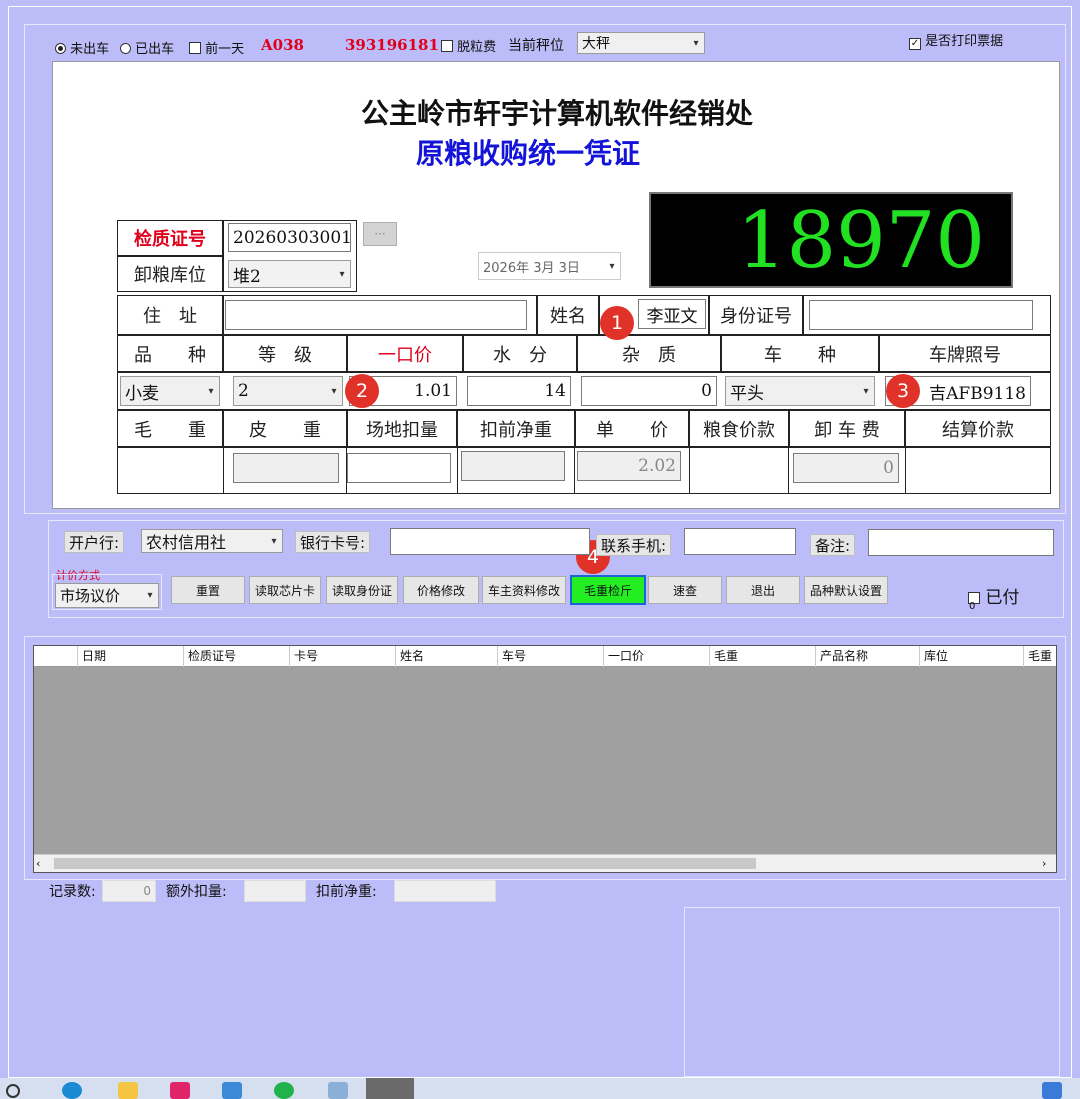 This screenshot has width=1080, height=1099. I want to click on husk-fee-box, so click(447, 46).